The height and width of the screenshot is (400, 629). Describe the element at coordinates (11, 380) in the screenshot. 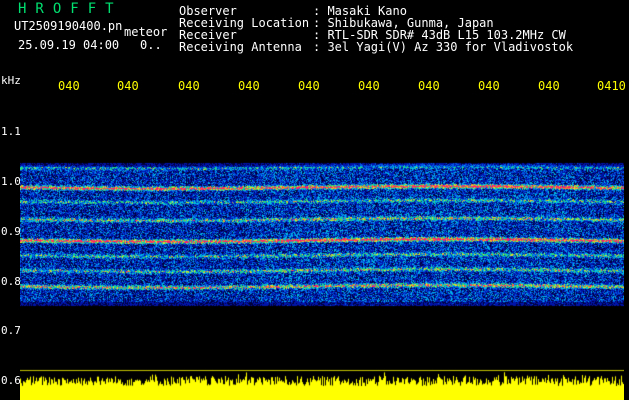

I see `freq-tick-6: 0.6` at that location.